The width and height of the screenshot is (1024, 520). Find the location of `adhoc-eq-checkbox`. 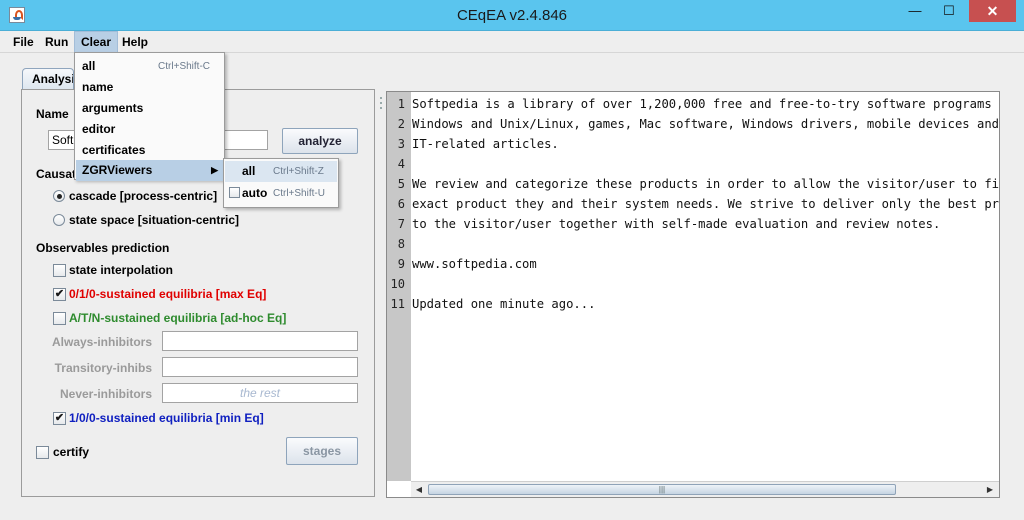

adhoc-eq-checkbox is located at coordinates (59, 318).